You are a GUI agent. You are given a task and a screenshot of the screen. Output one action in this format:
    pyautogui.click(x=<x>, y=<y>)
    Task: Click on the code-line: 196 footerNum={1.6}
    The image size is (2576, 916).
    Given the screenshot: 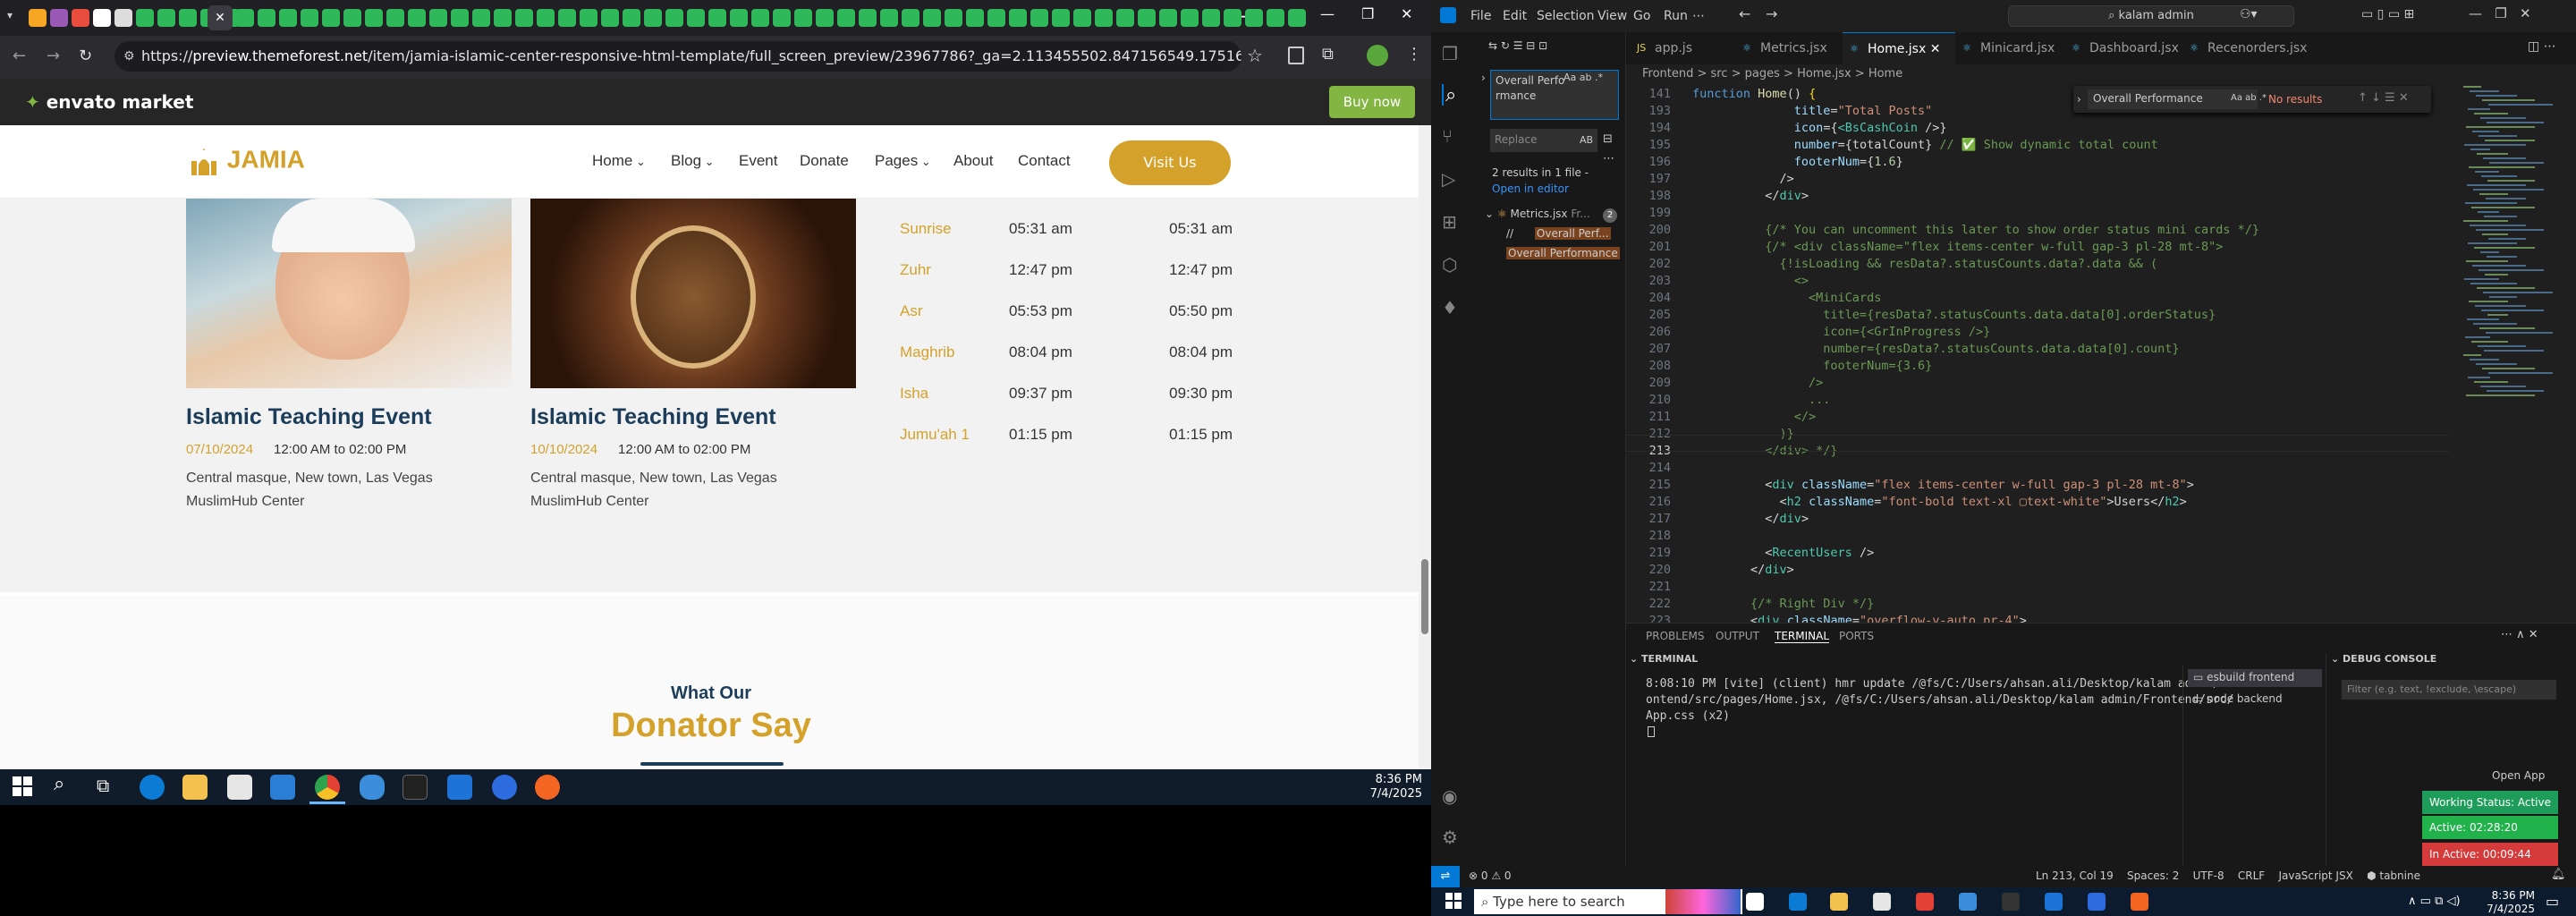 What is the action you would take?
    pyautogui.click(x=1764, y=162)
    